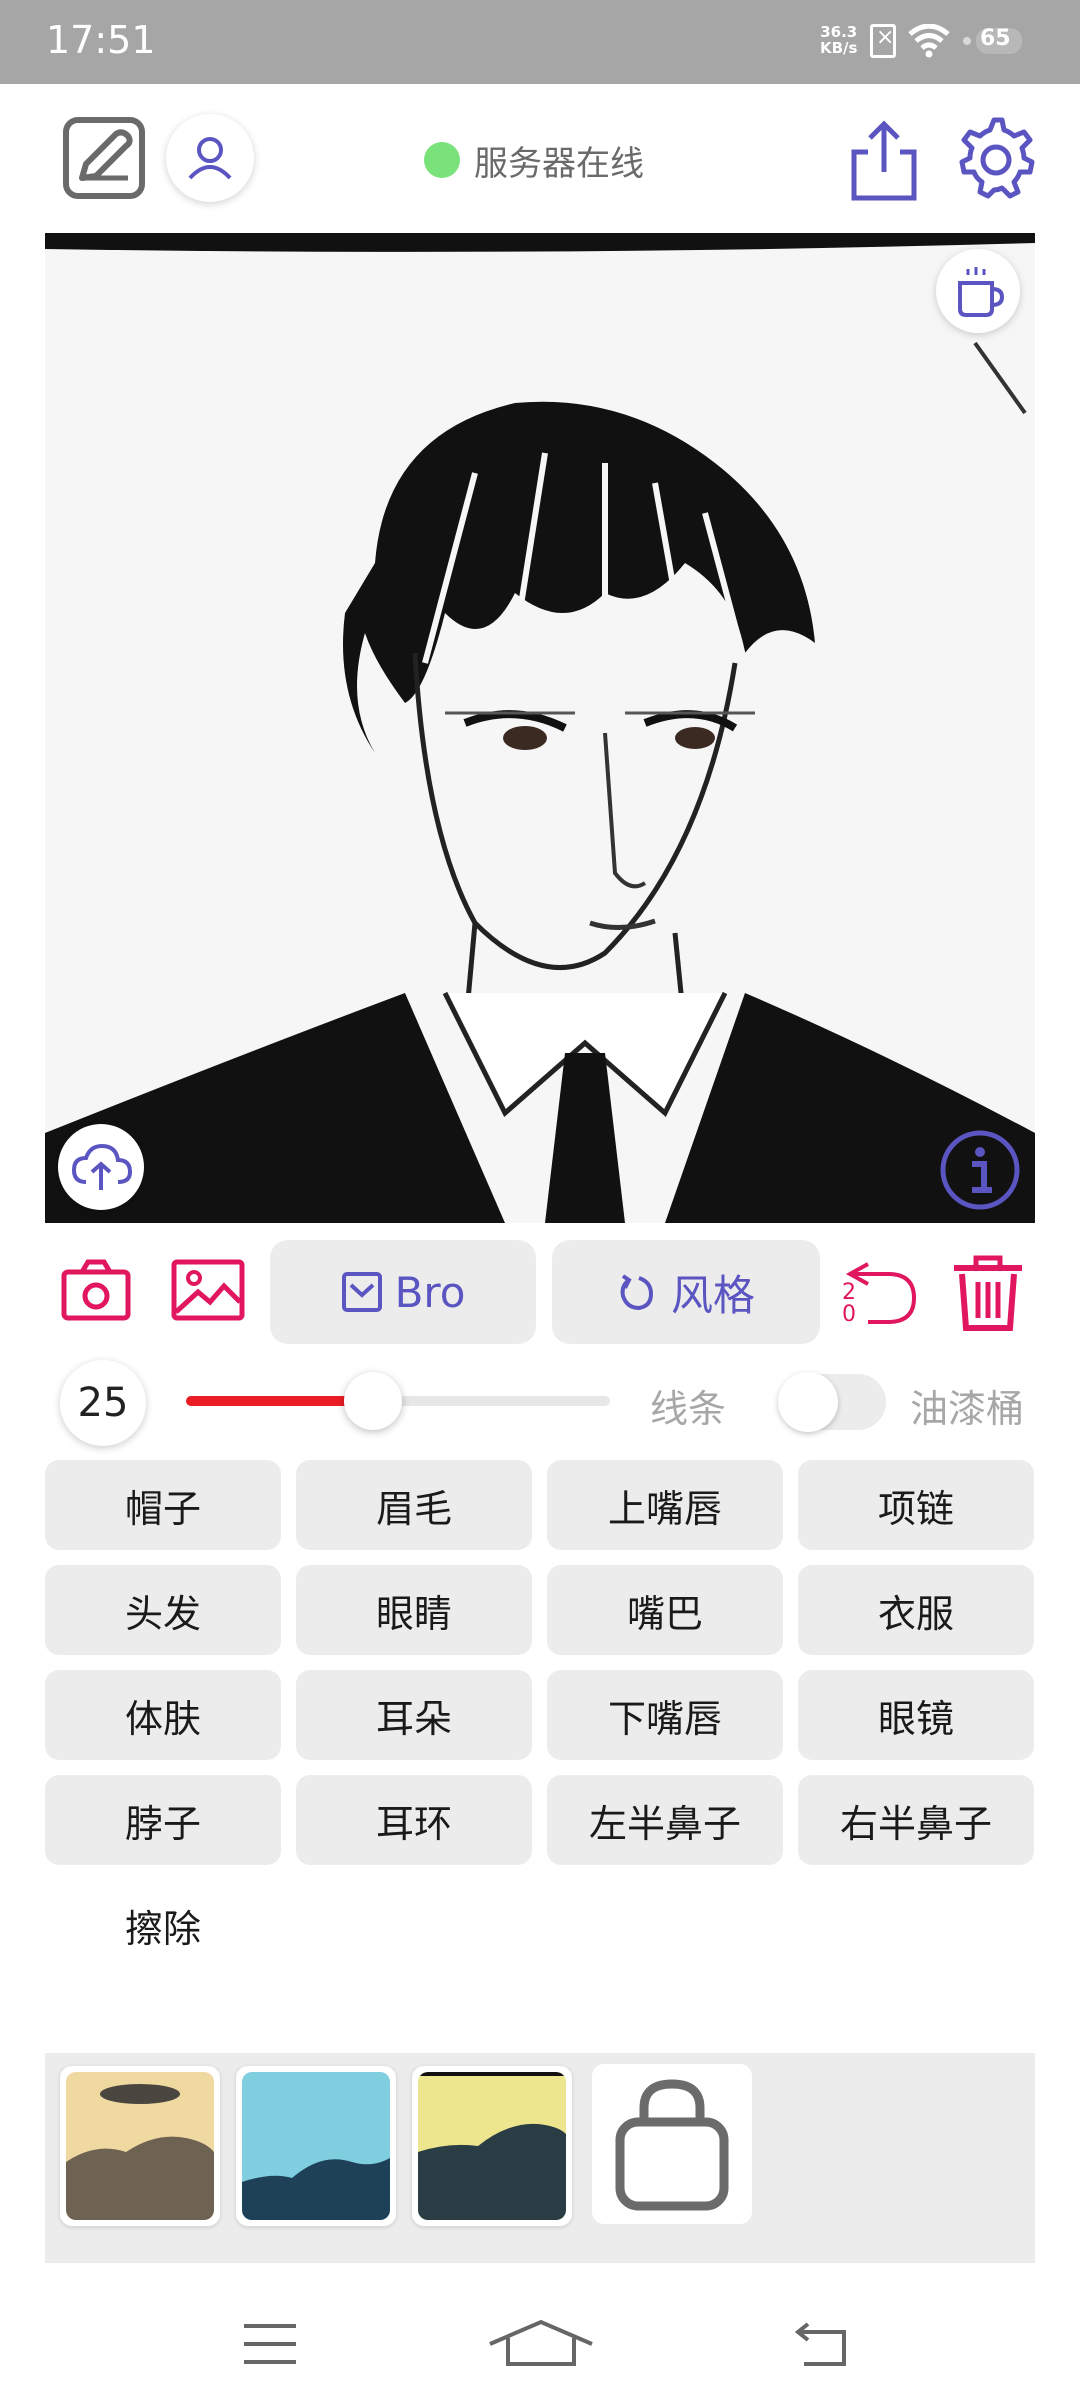 This screenshot has height=2408, width=1080. What do you see at coordinates (916, 1820) in the screenshot?
I see `part-button: 右半鼻子` at bounding box center [916, 1820].